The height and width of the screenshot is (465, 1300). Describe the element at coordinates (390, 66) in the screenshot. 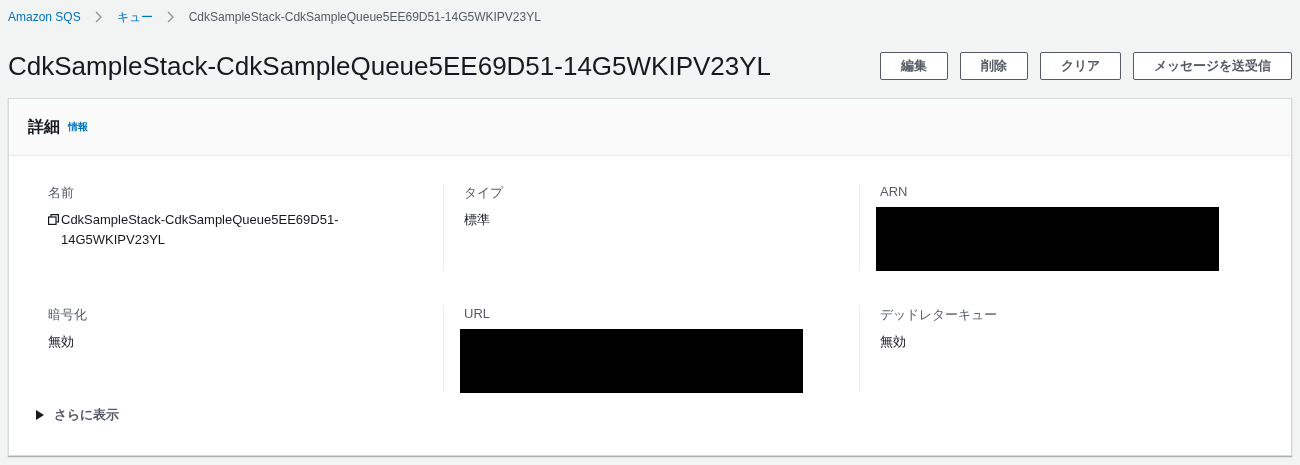

I see `page-title: CdkSampleStack-CdkSampleQueue5EE69D51-14G5WKIPV23YL` at that location.